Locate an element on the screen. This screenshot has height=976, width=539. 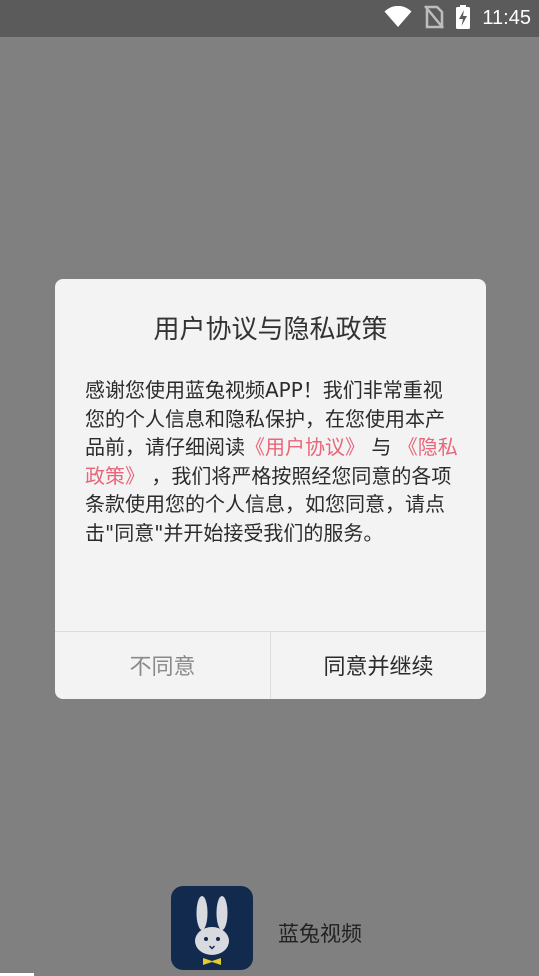
user-agreement-link: 《用户协议》 is located at coordinates (305, 447).